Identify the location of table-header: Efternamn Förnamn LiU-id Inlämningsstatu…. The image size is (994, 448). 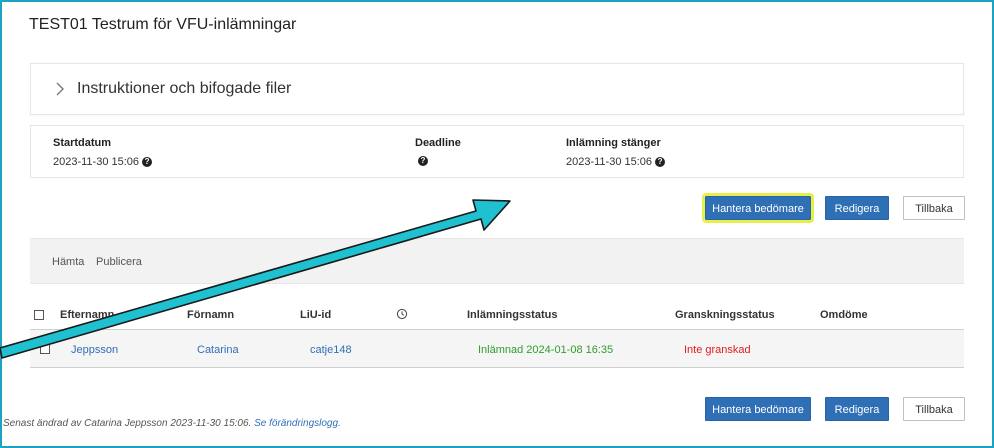
(497, 315).